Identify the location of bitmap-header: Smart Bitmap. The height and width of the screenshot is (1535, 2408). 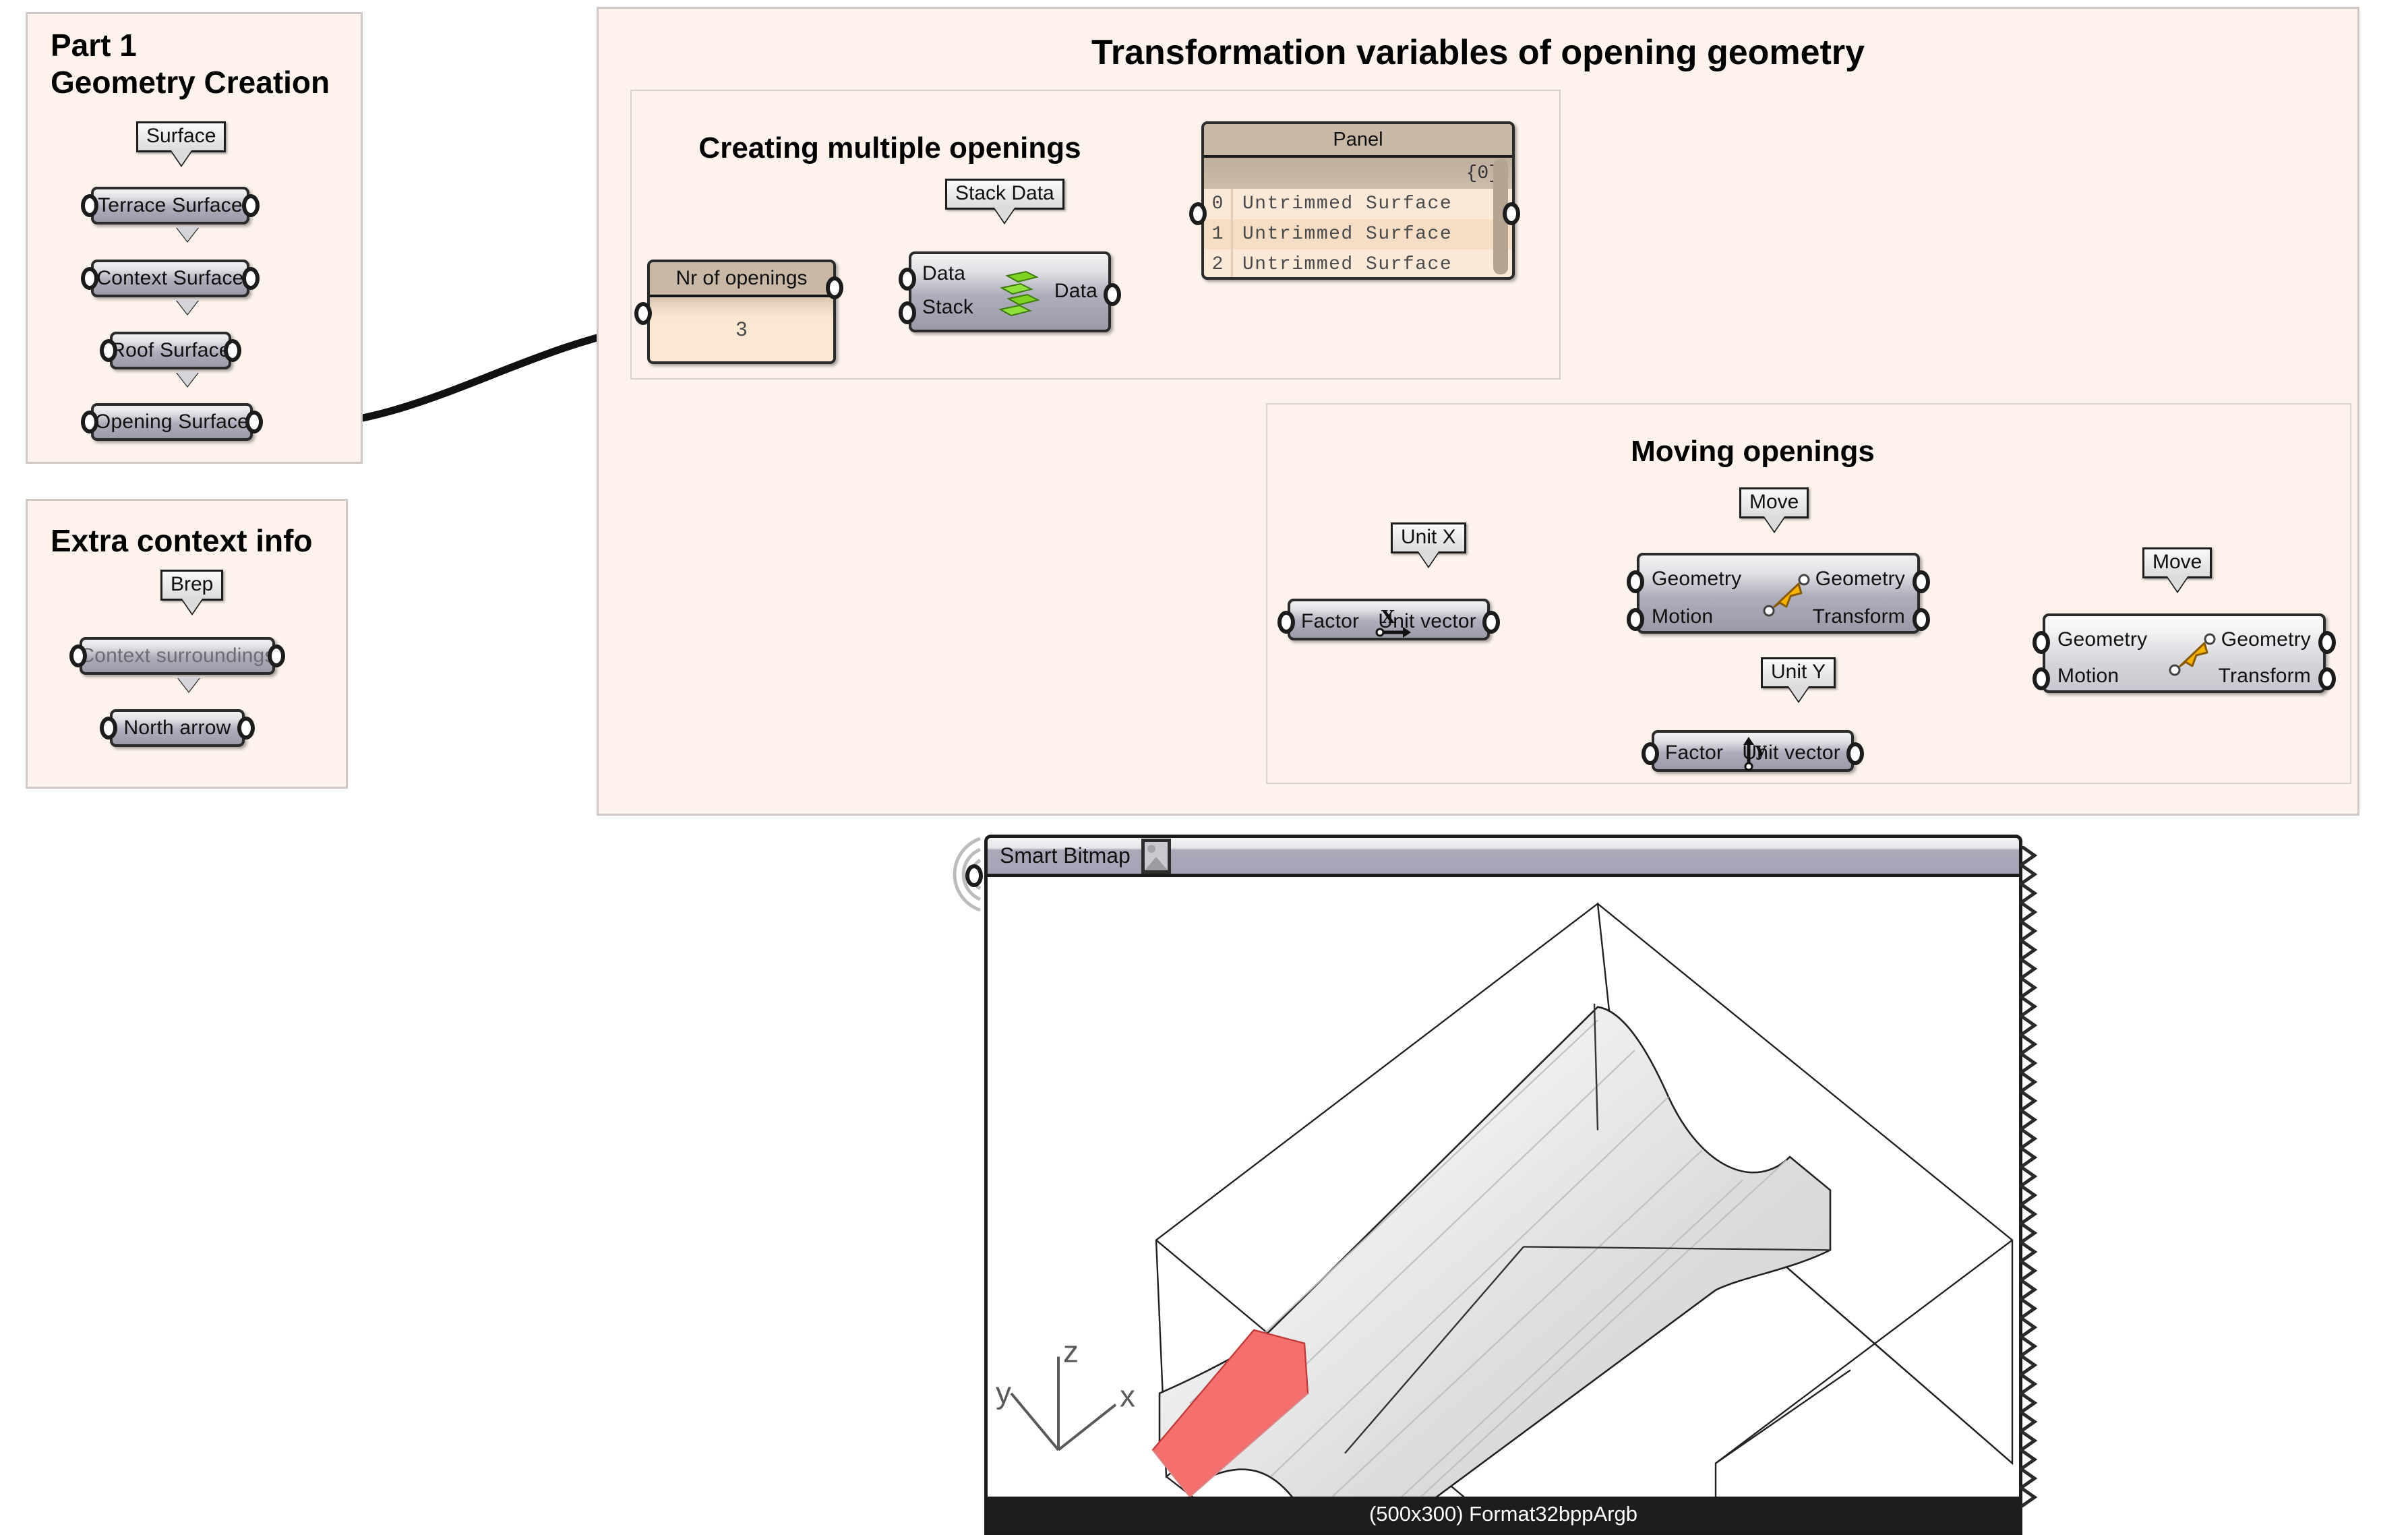
(1503, 858).